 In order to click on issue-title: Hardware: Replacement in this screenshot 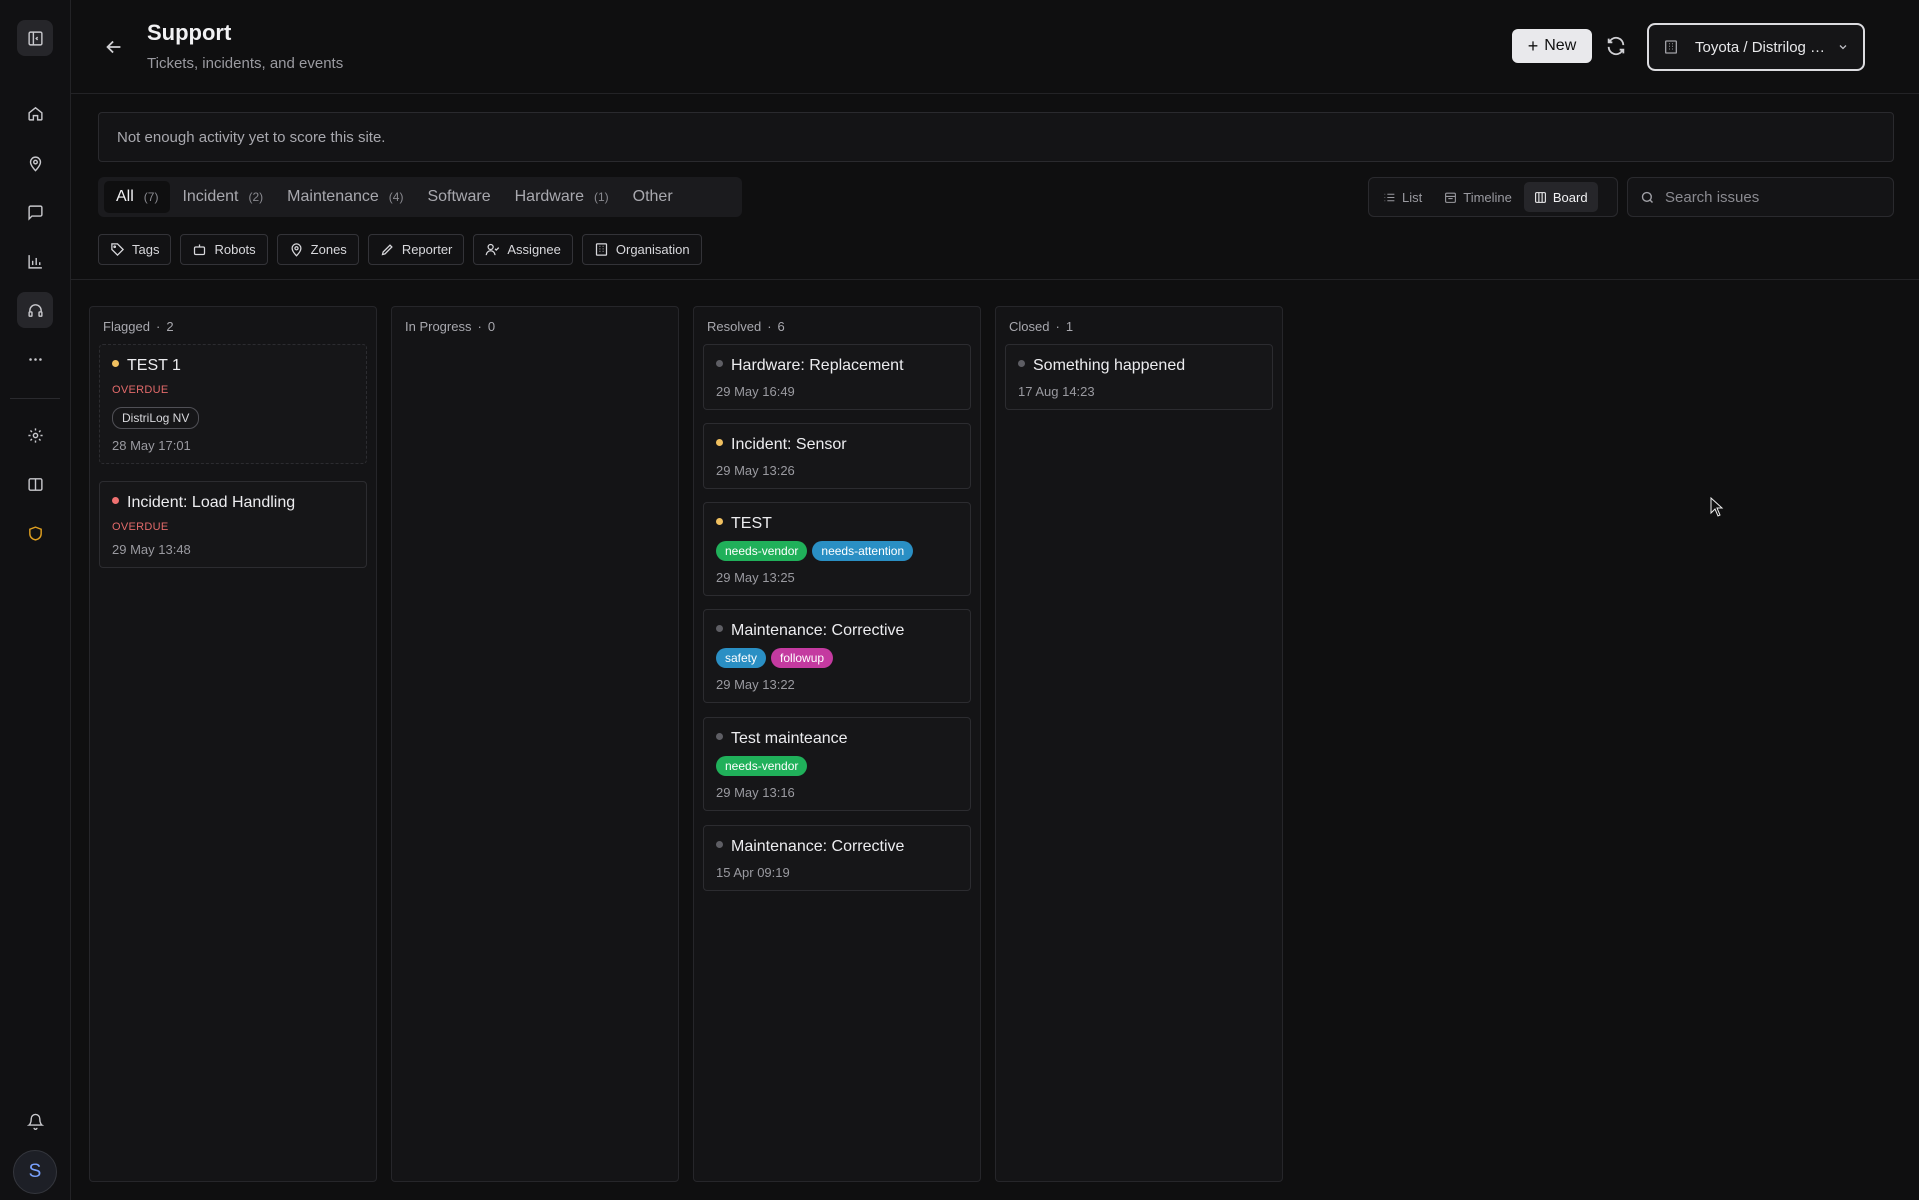, I will do `click(817, 365)`.